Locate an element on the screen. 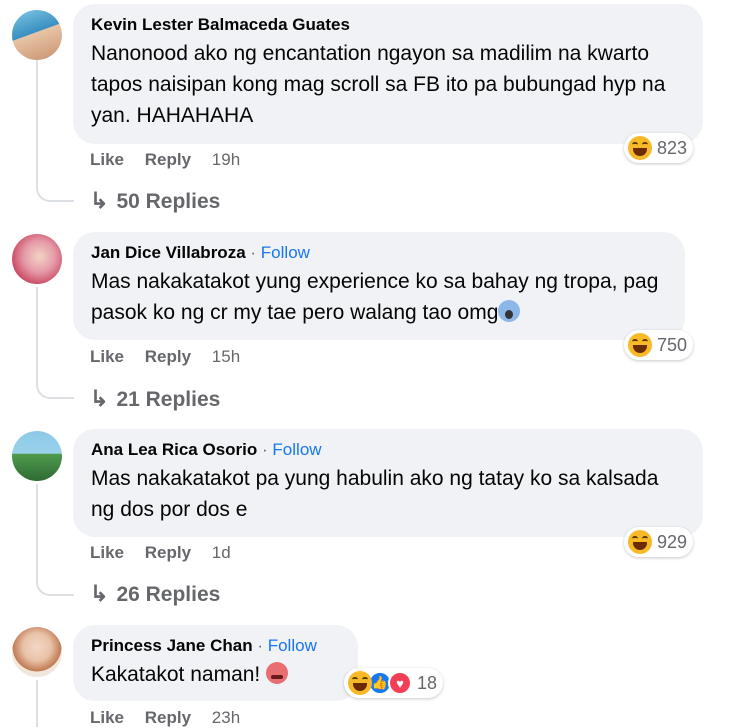 Image resolution: width=750 pixels, height=728 pixels. view-replies-button: ↳ 50 Replies is located at coordinates (155, 201).